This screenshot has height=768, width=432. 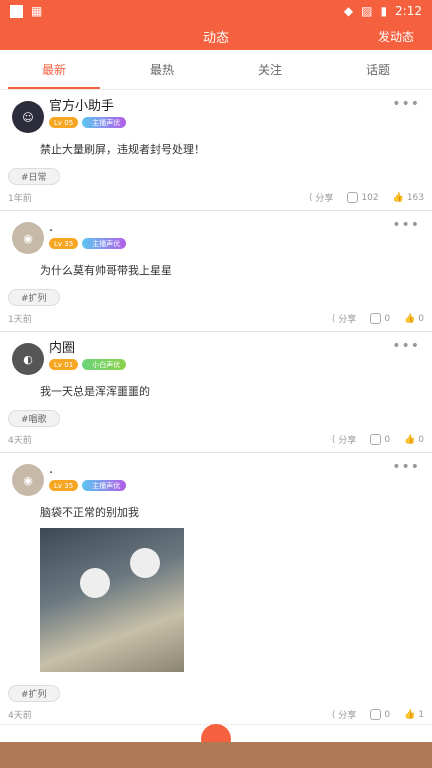 I want to click on notification-icon, so click(x=16, y=11).